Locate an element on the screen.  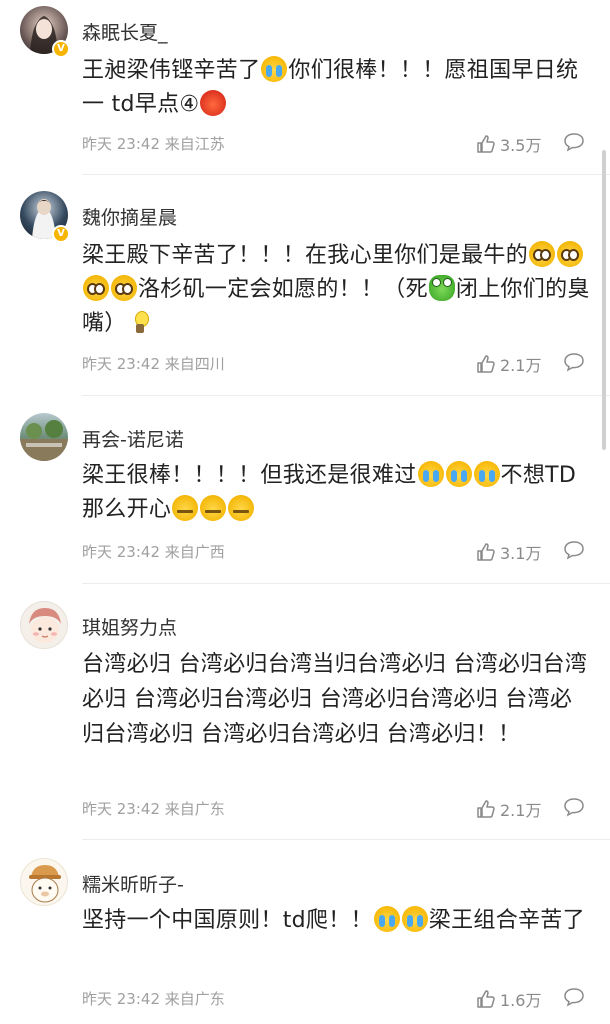
comment-text: 王昶梁伟铿辛苦了 你们很棒！！！愿祖国早日统一 td早点④ is located at coordinates (336, 96).